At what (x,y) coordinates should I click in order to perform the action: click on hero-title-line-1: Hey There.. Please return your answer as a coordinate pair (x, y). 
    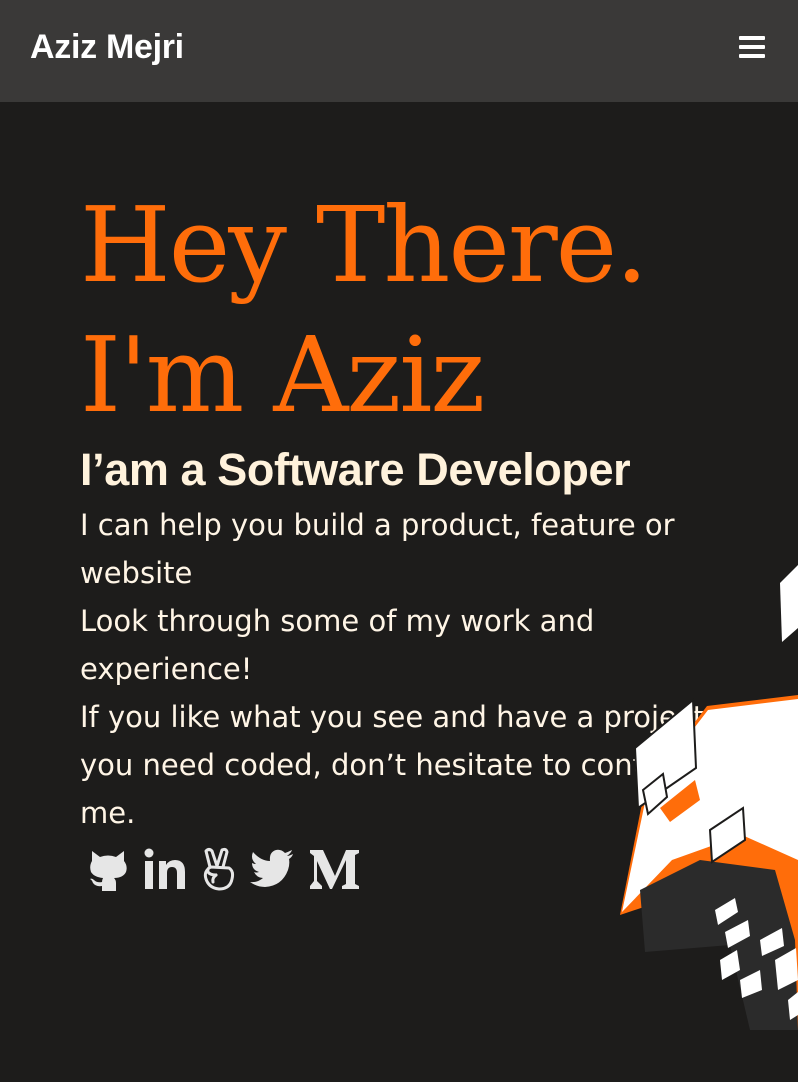
    Looking at the image, I should click on (364, 245).